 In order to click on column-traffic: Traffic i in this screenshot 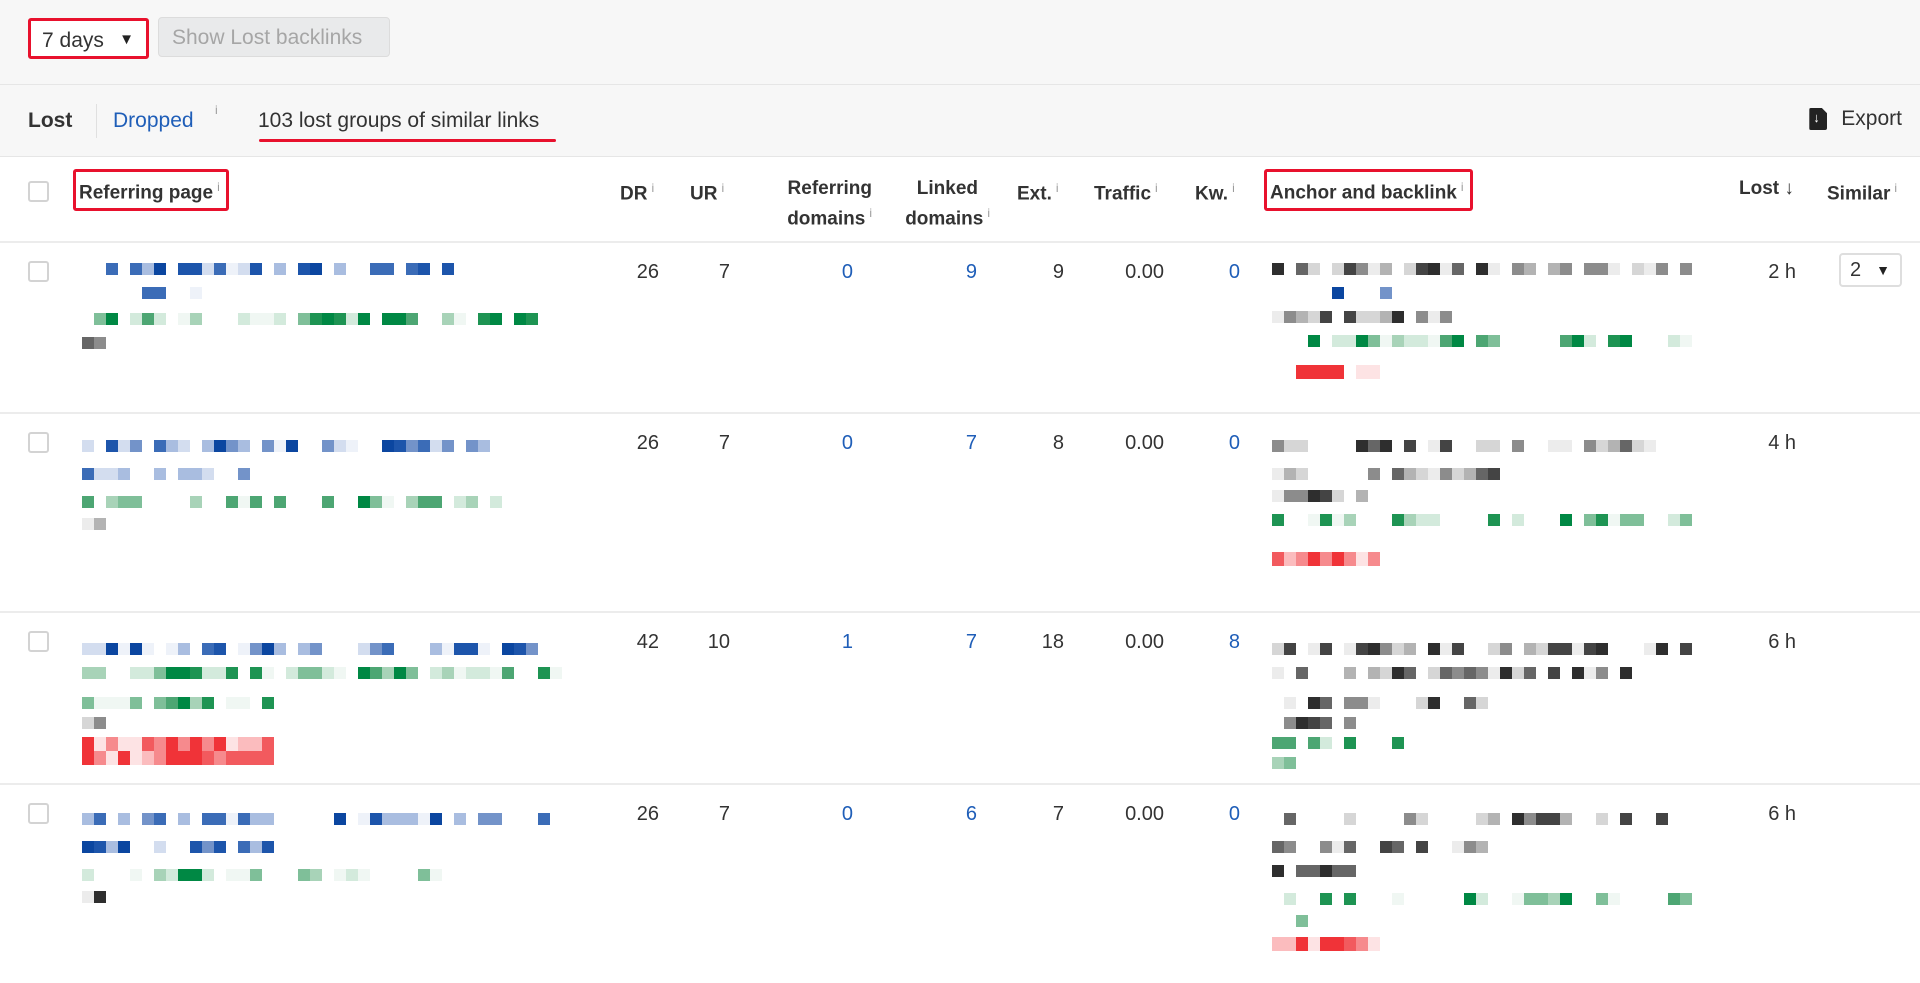, I will do `click(1126, 191)`.